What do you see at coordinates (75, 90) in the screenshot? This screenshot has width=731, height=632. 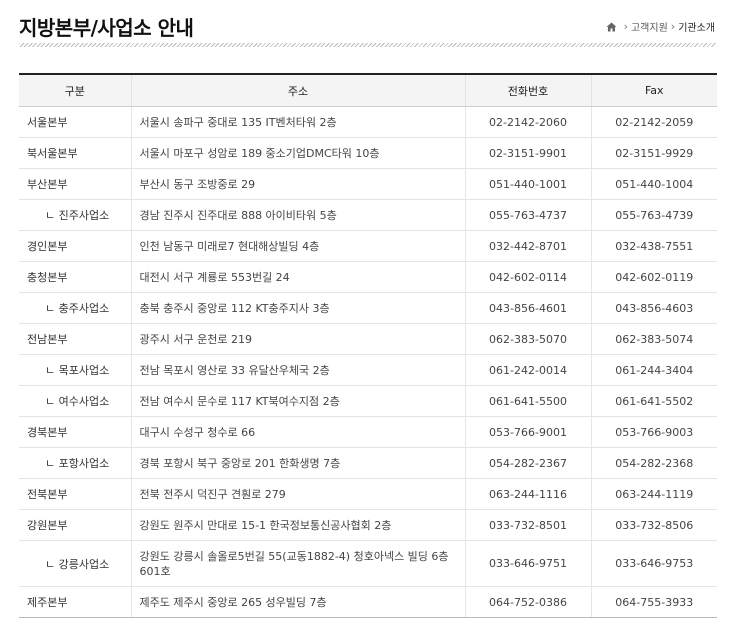 I see `column-header-division: 구분` at bounding box center [75, 90].